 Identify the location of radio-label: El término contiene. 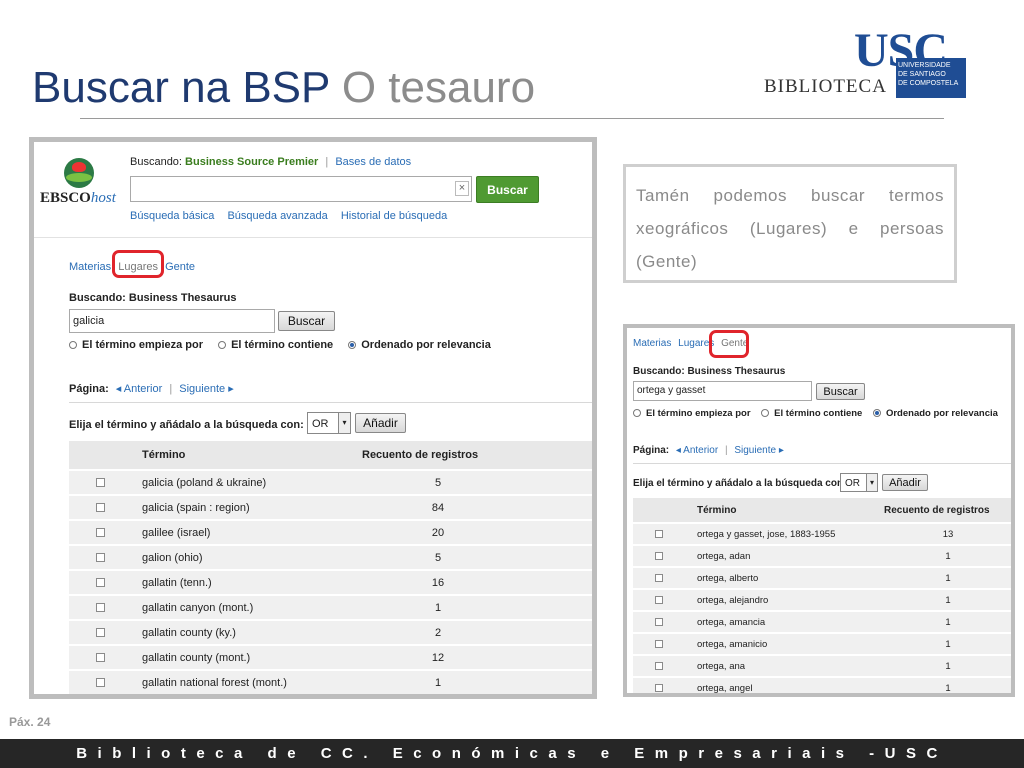
(818, 413).